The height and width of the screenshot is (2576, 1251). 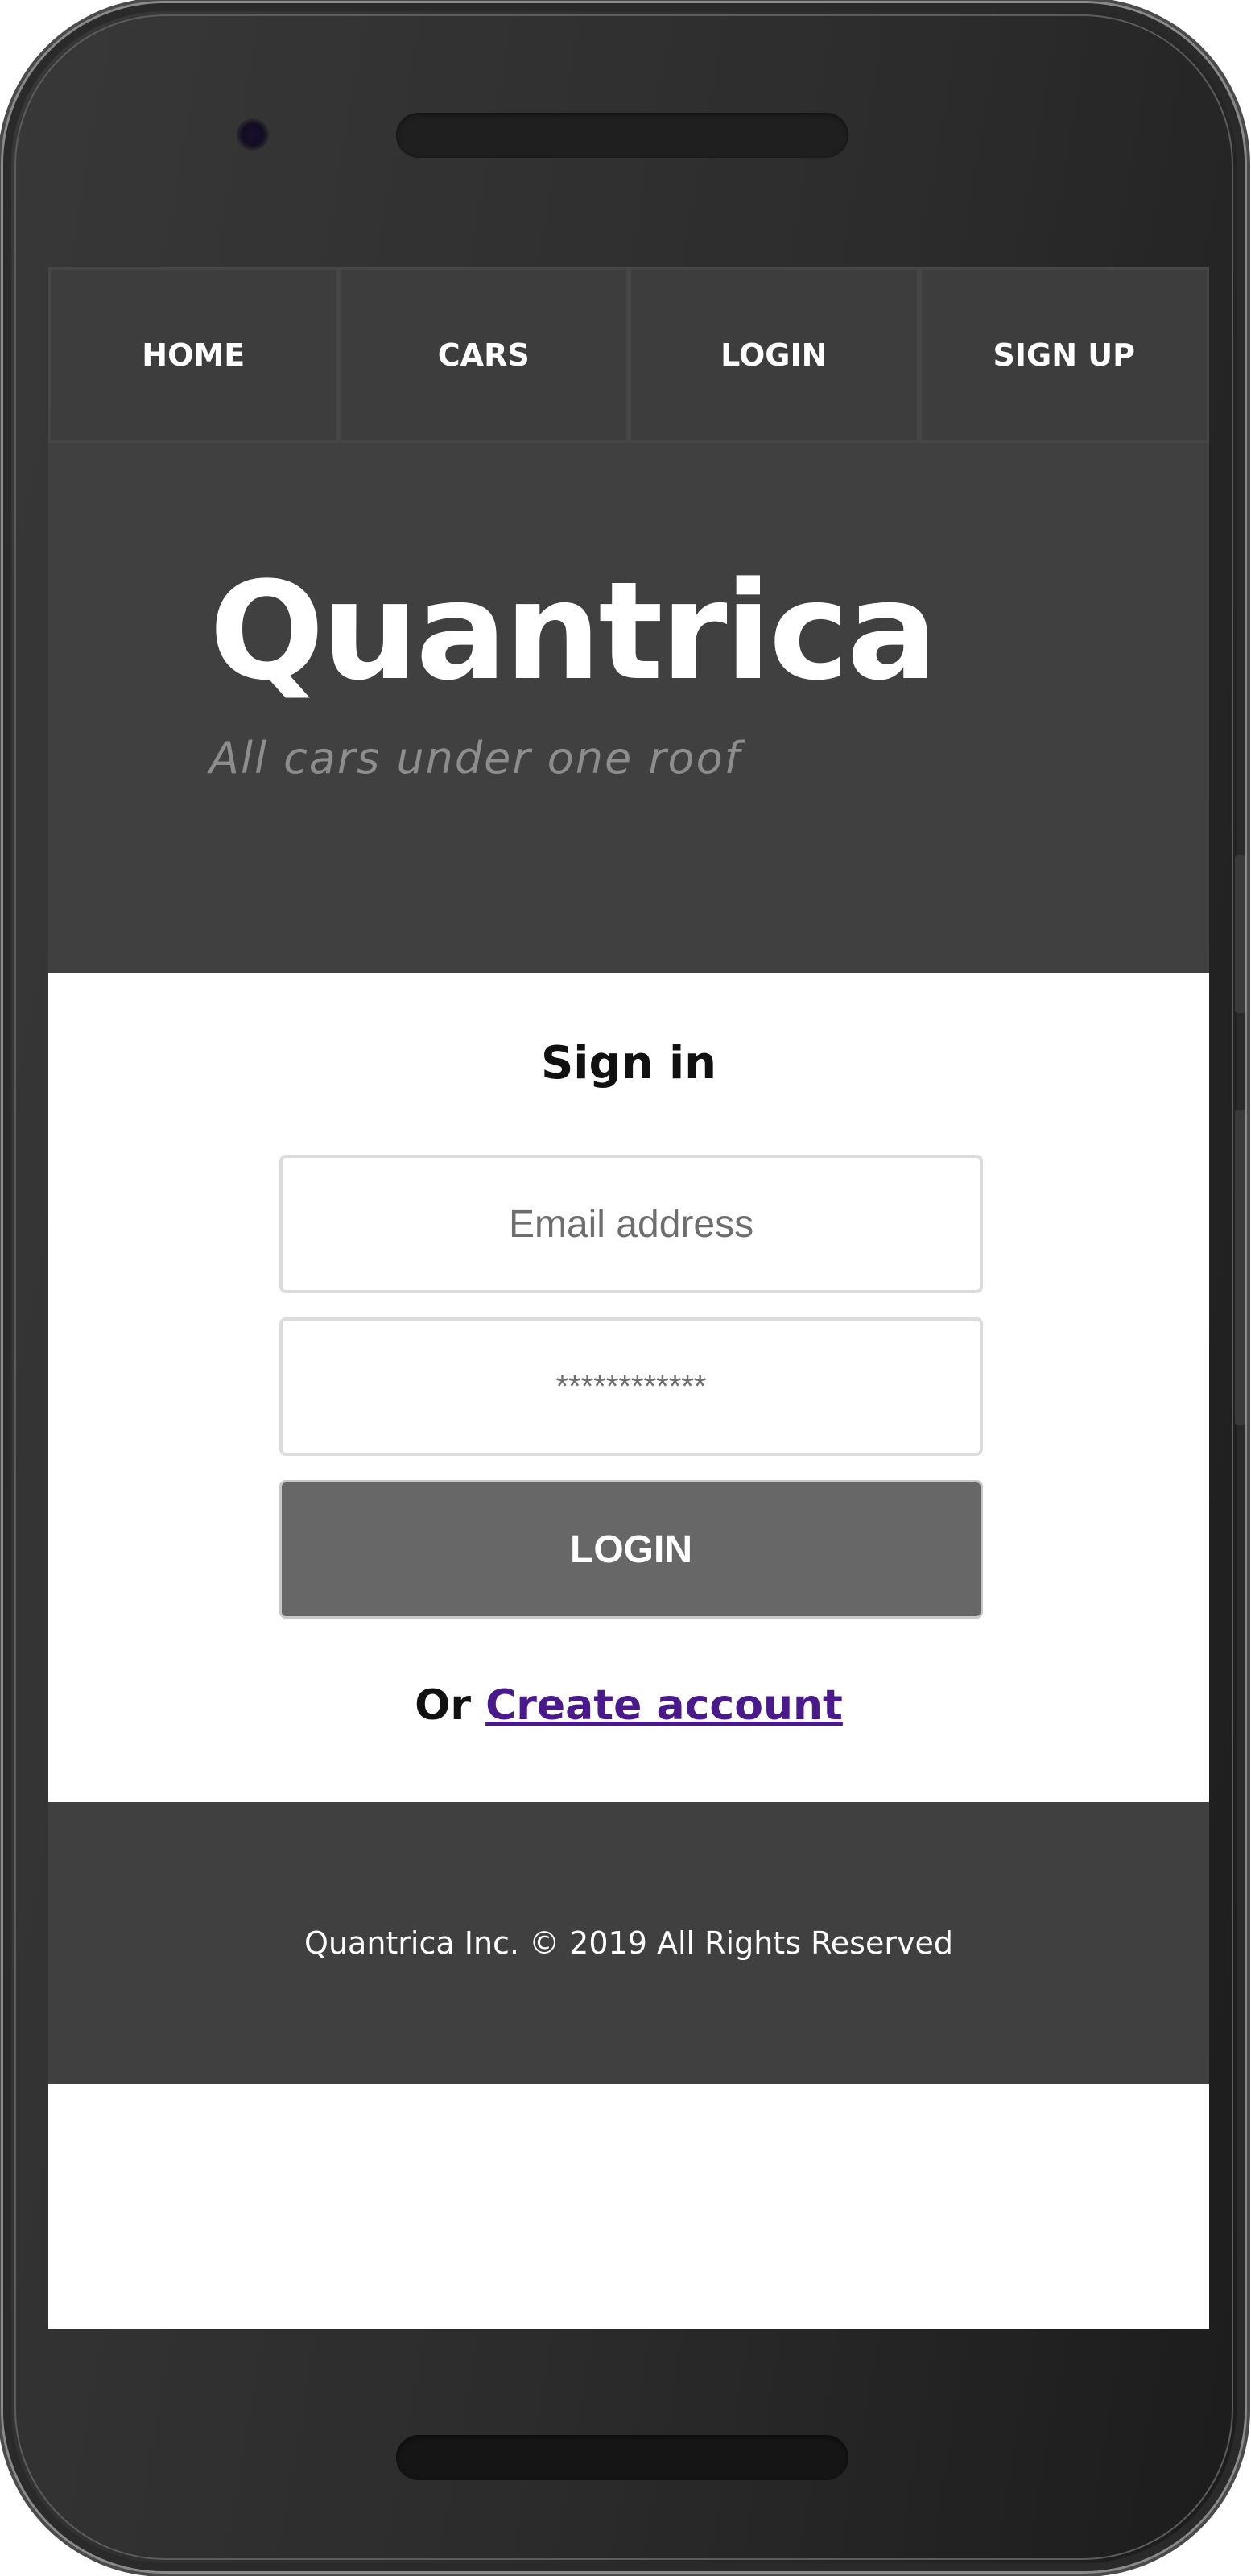 What do you see at coordinates (628, 1063) in the screenshot?
I see `sign-in-title: Sign in` at bounding box center [628, 1063].